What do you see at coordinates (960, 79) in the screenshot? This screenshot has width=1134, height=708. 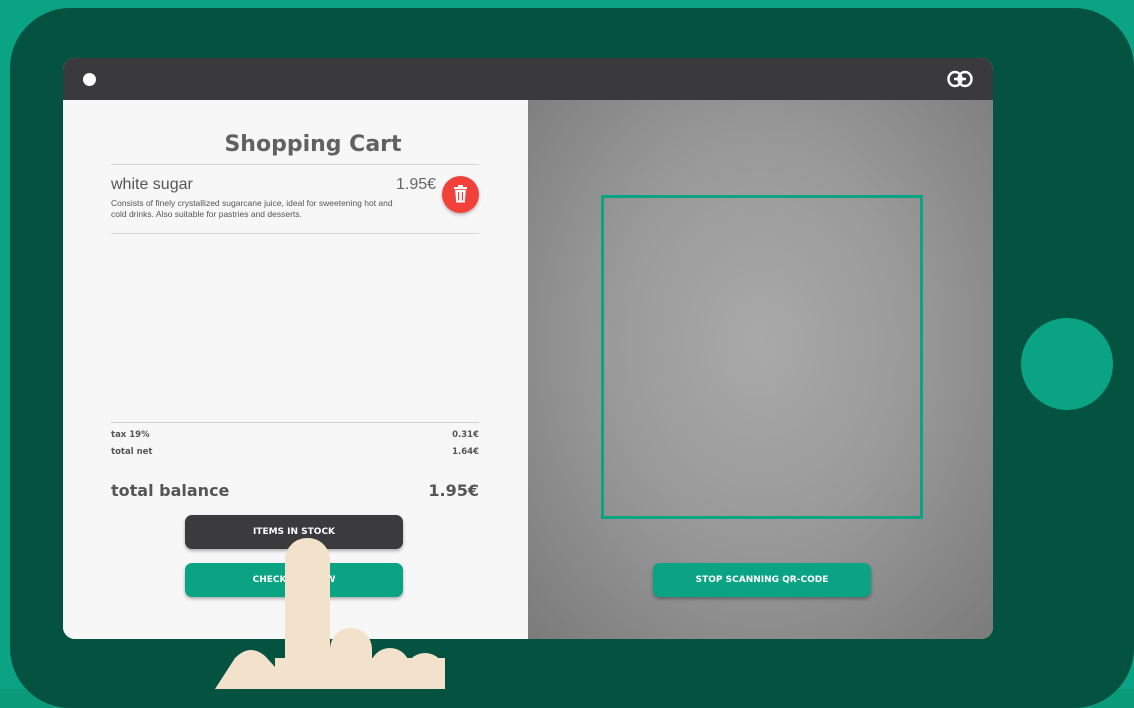 I see `link-icon` at bounding box center [960, 79].